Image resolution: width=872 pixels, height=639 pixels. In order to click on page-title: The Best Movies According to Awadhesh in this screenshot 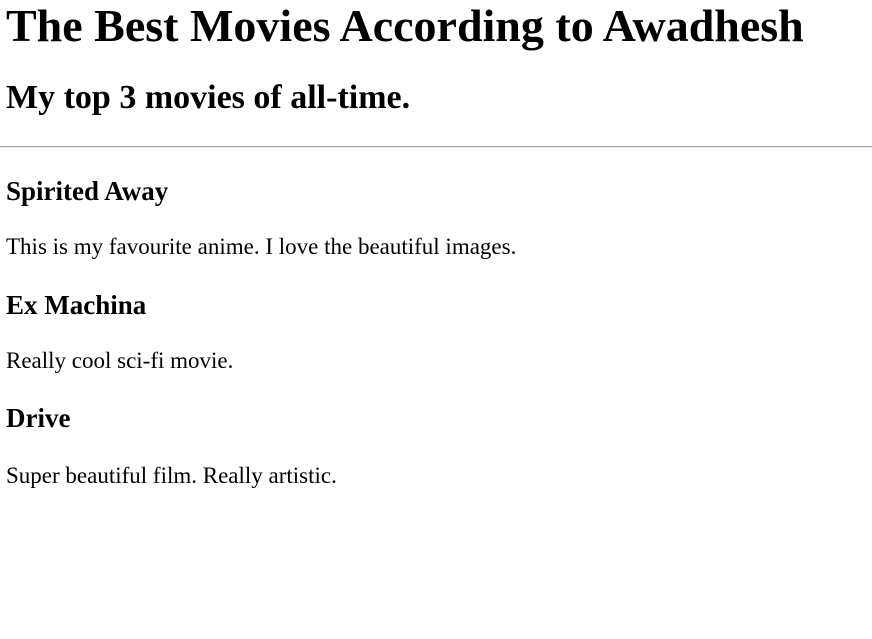, I will do `click(405, 25)`.